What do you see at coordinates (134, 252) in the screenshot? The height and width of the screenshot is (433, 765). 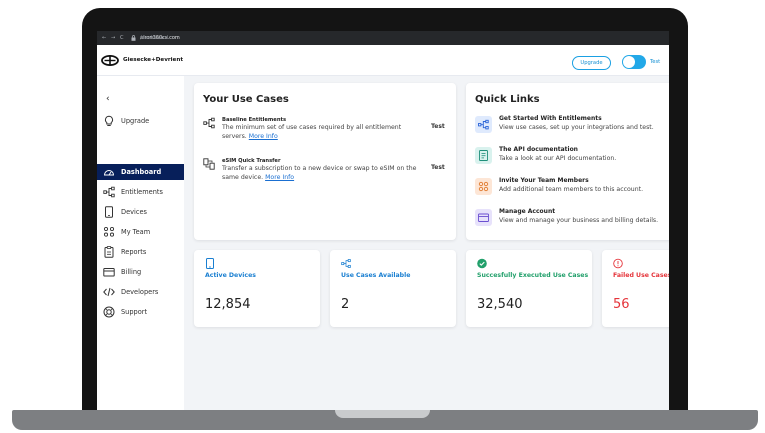 I see `sidebar-item-label: Reports` at bounding box center [134, 252].